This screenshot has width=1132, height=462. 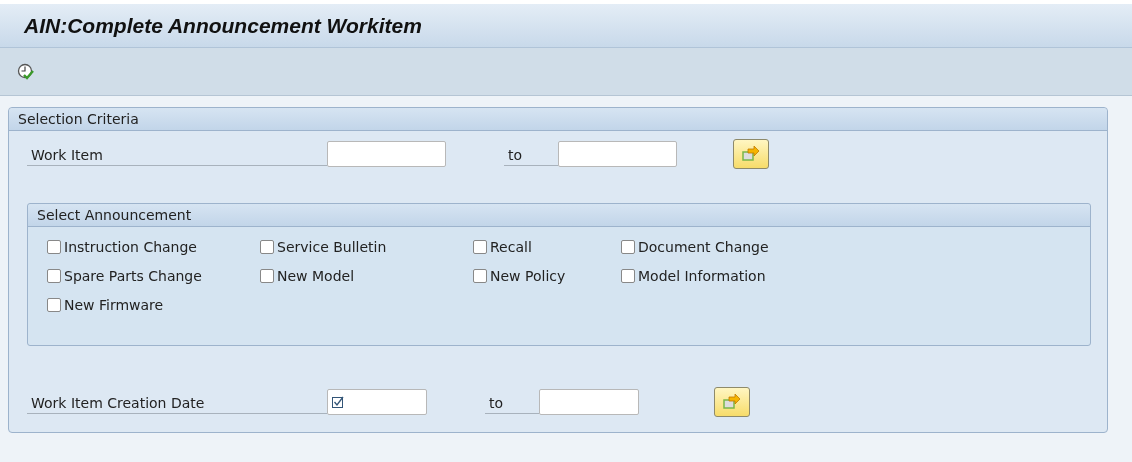 What do you see at coordinates (511, 247) in the screenshot?
I see `checkbox-label: Recall` at bounding box center [511, 247].